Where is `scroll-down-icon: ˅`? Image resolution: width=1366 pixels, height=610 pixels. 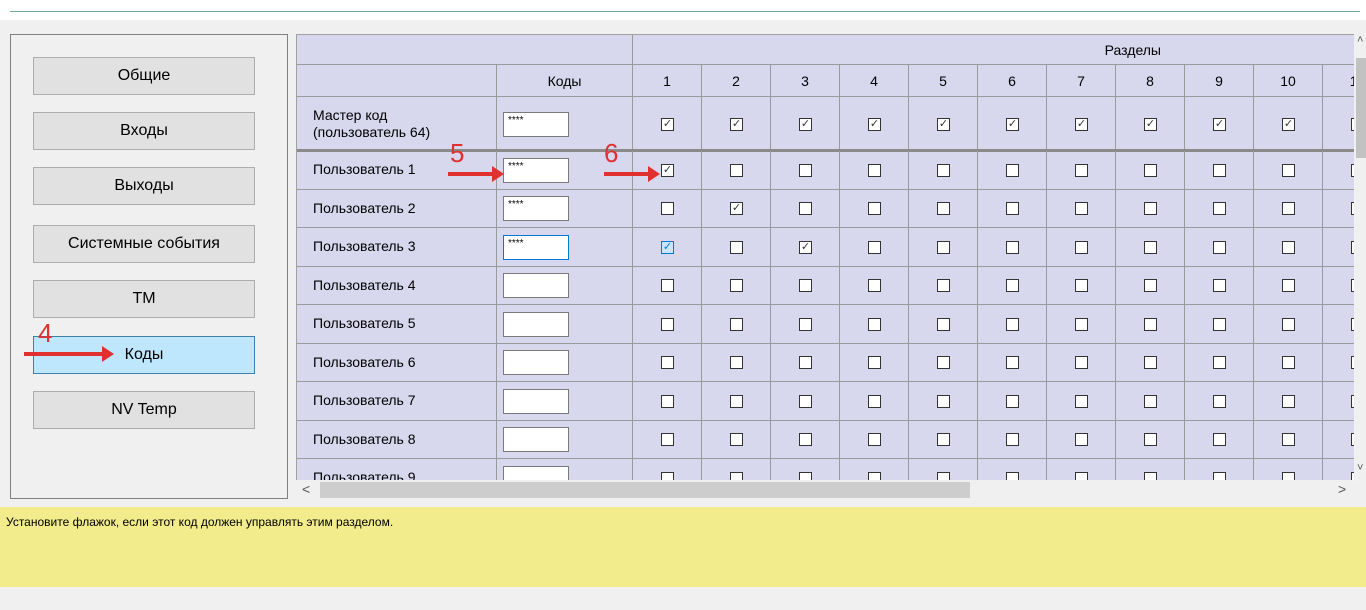 scroll-down-icon: ˅ is located at coordinates (1360, 468).